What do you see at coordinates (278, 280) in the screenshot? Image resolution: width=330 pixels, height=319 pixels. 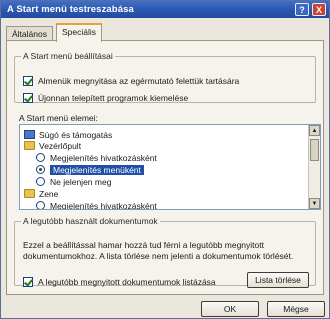 I see `clear-list-button: Lista törlése` at bounding box center [278, 280].